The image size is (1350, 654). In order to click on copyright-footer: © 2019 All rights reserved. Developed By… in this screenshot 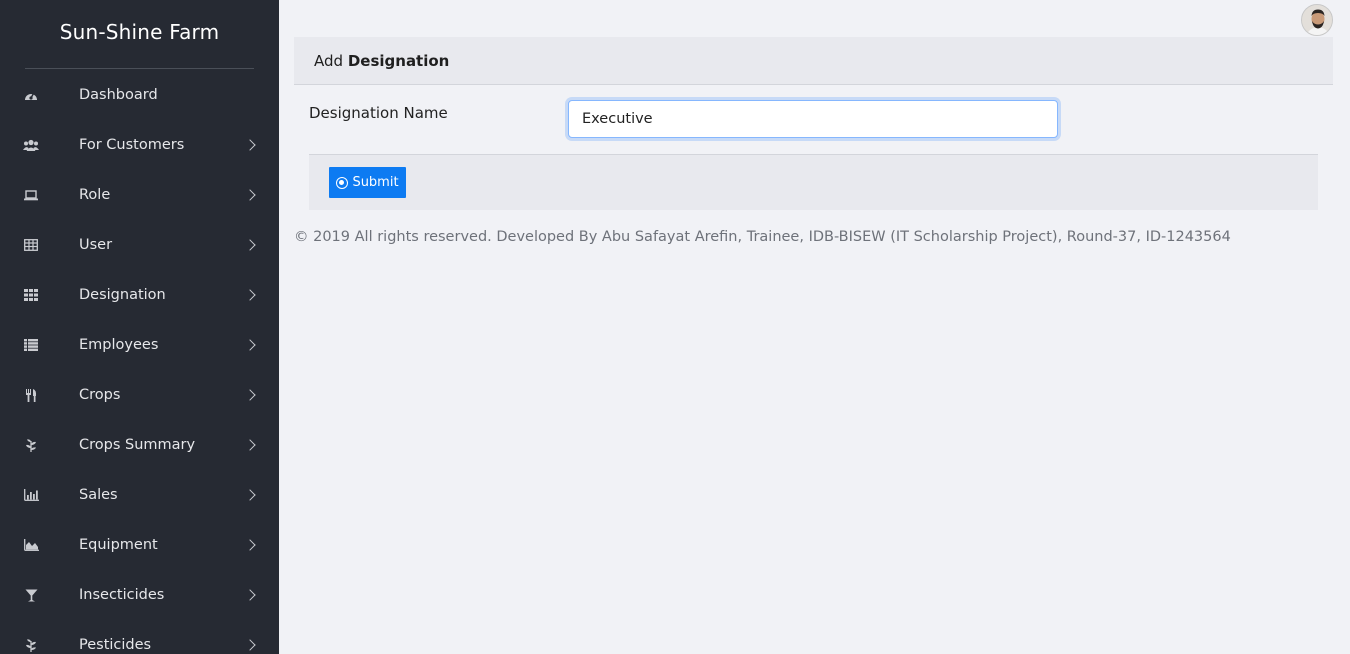, I will do `click(762, 237)`.